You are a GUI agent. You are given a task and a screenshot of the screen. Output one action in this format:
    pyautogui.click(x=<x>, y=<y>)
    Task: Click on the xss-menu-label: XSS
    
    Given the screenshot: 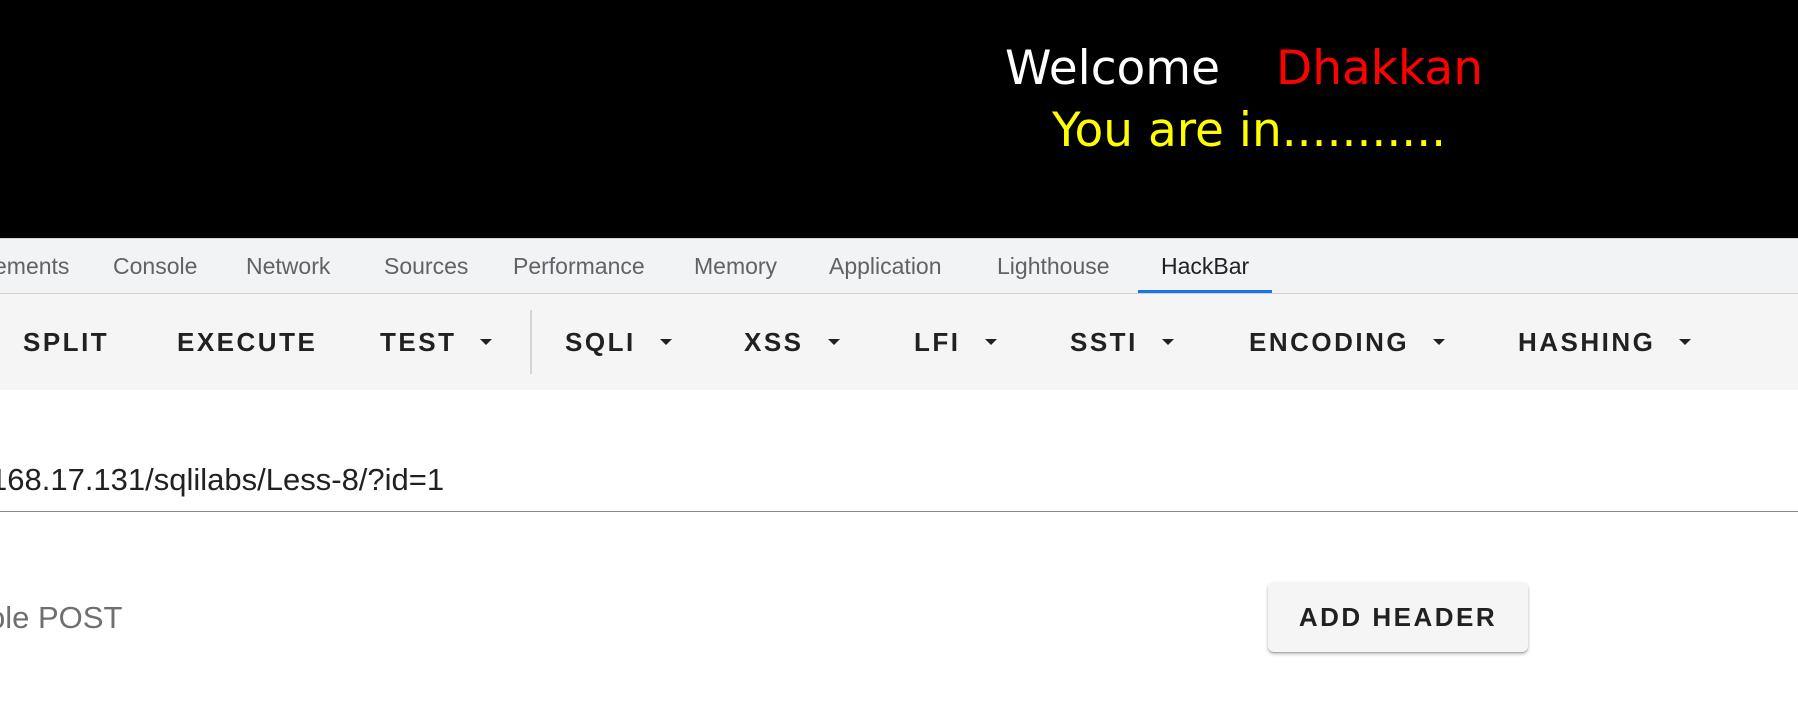 What is the action you would take?
    pyautogui.click(x=774, y=342)
    